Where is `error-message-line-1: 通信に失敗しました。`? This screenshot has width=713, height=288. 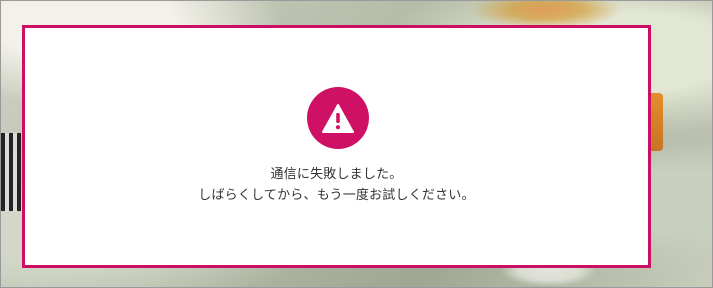 error-message-line-1: 通信に失敗しました。 is located at coordinates (336, 174).